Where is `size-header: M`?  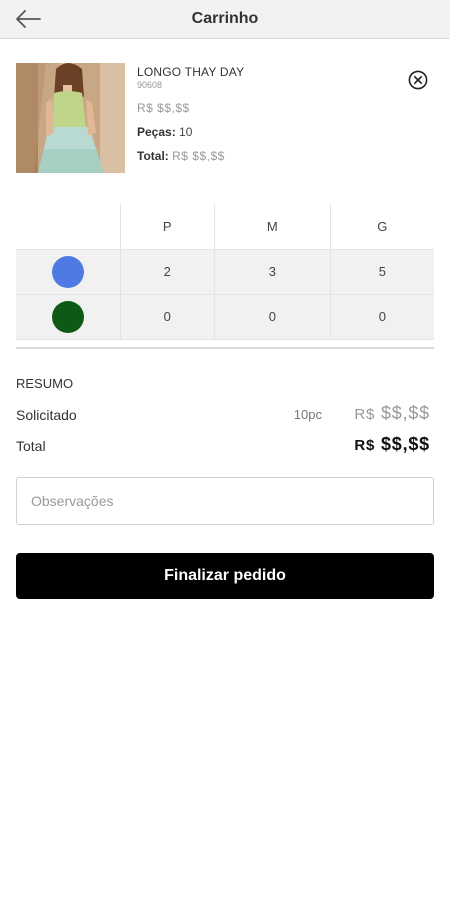
size-header: M is located at coordinates (272, 227).